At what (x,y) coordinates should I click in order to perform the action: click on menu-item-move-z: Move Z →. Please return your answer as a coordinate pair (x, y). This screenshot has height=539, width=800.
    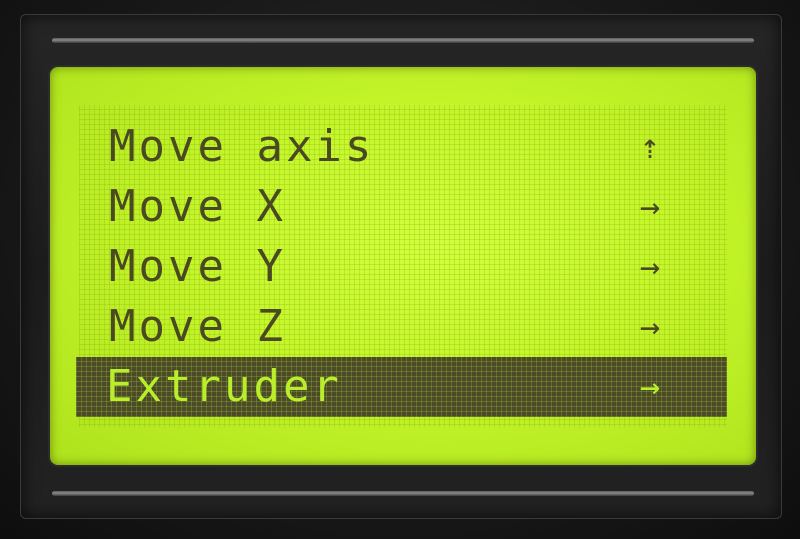
    Looking at the image, I should click on (403, 327).